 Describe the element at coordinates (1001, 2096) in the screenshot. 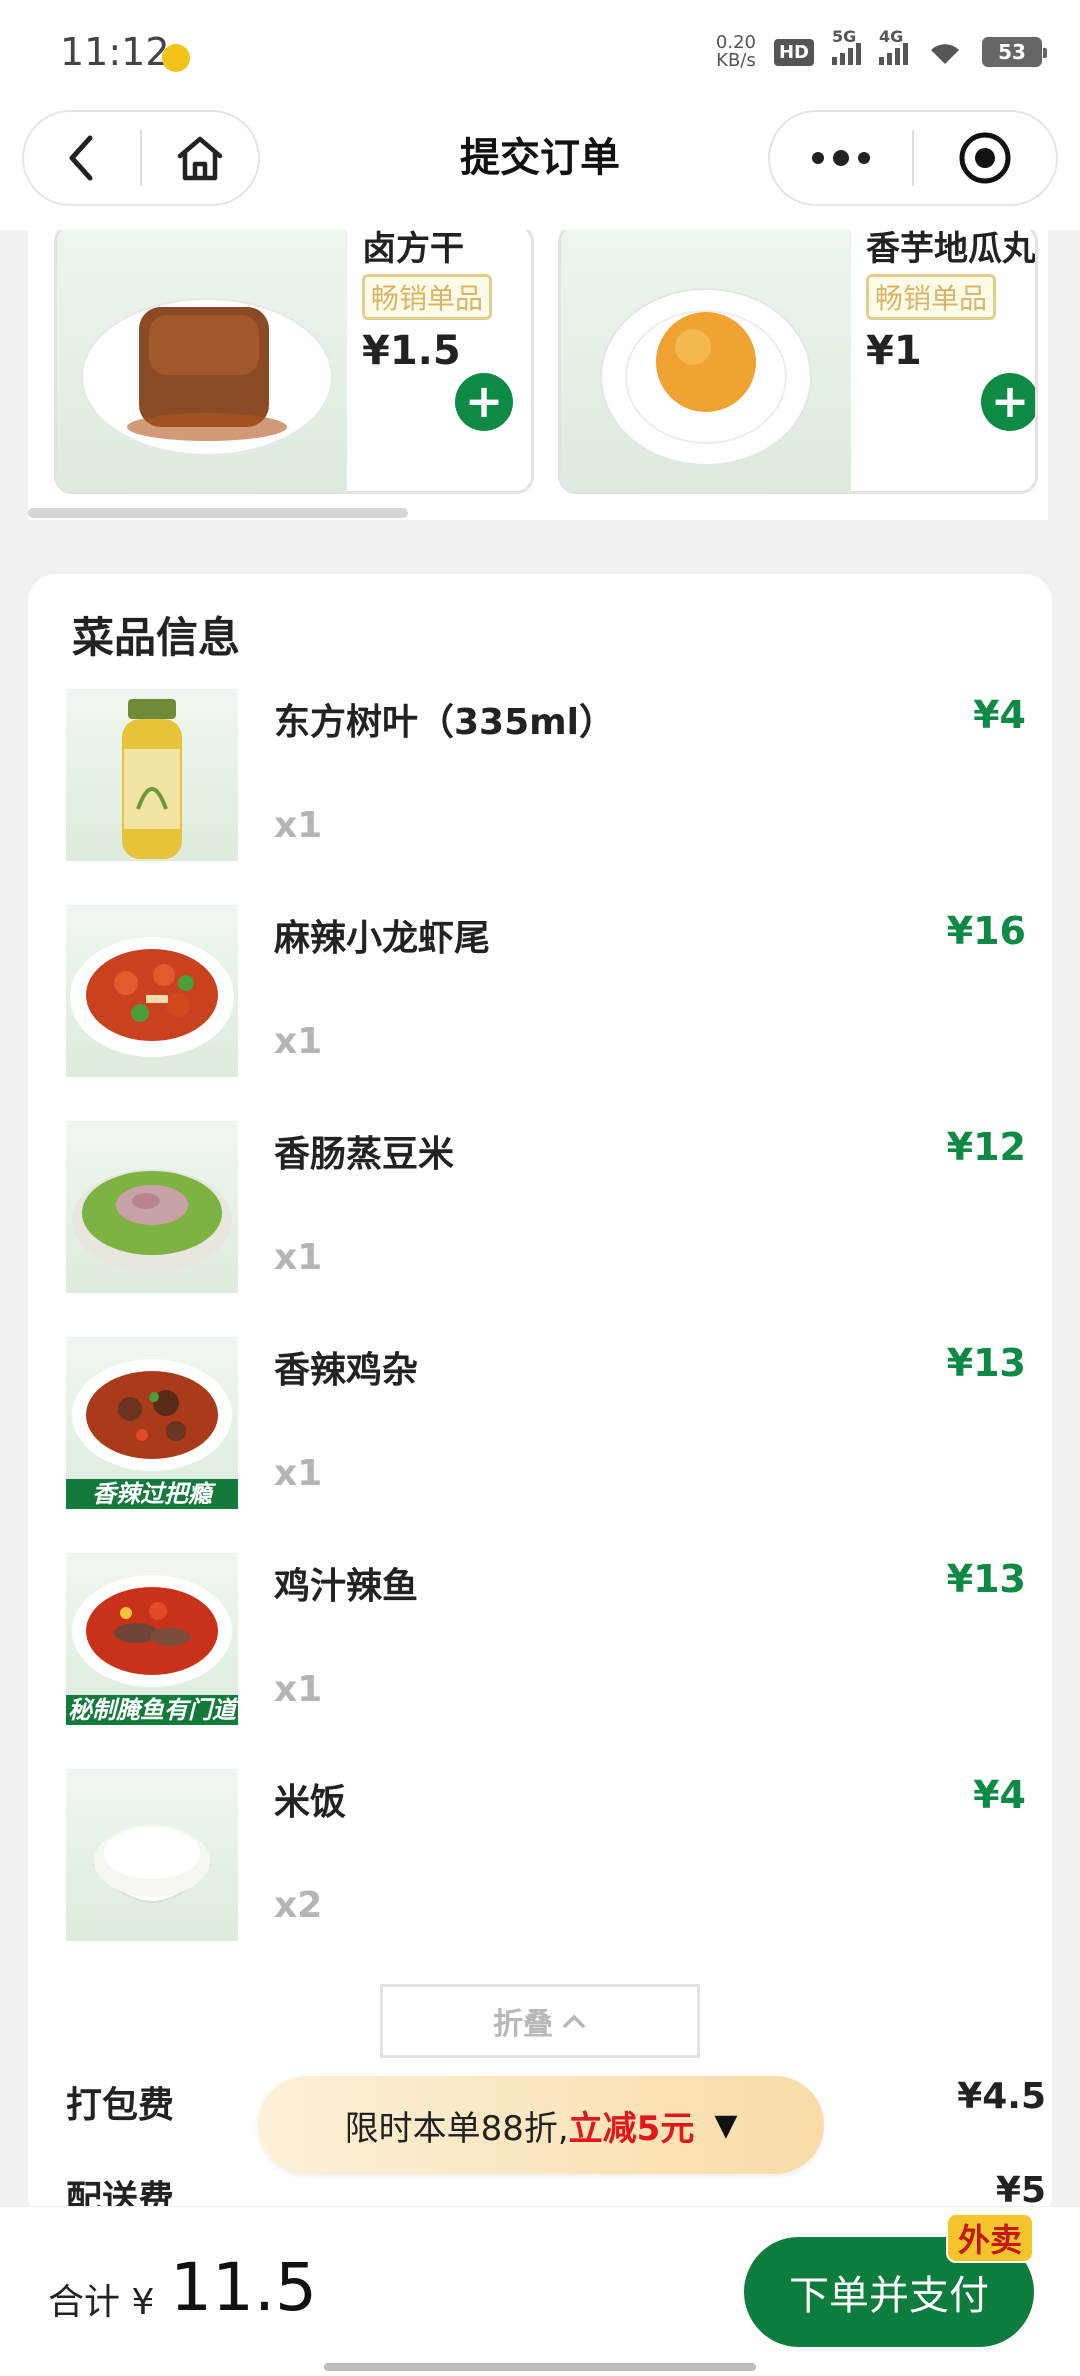

I see `fee-value: ¥4.5` at that location.